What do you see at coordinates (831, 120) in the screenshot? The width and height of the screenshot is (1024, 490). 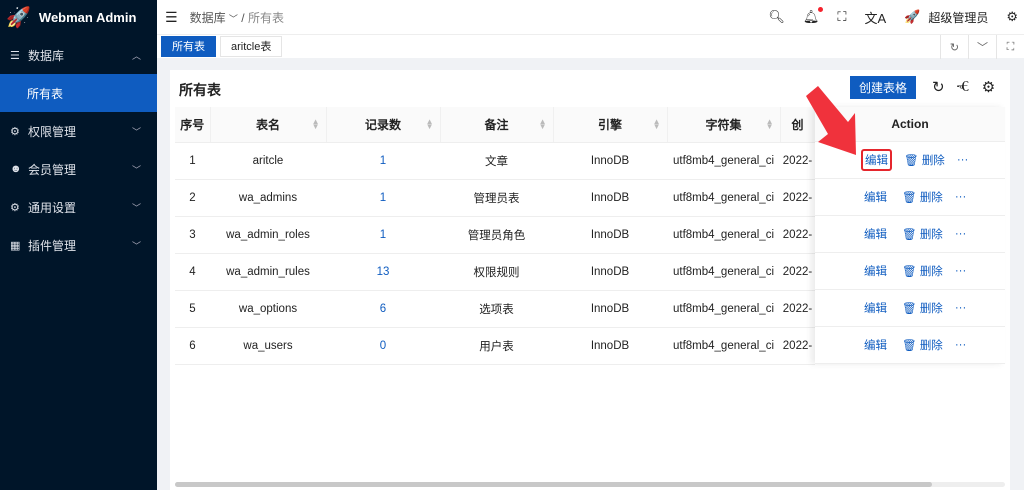 I see `red-arrow-annotation` at bounding box center [831, 120].